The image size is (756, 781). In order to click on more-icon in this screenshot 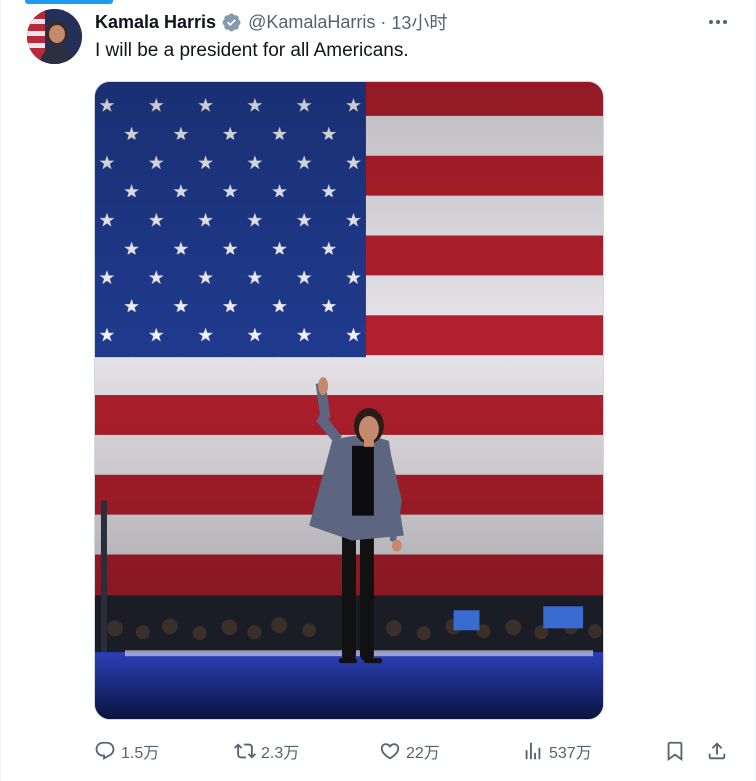, I will do `click(718, 22)`.